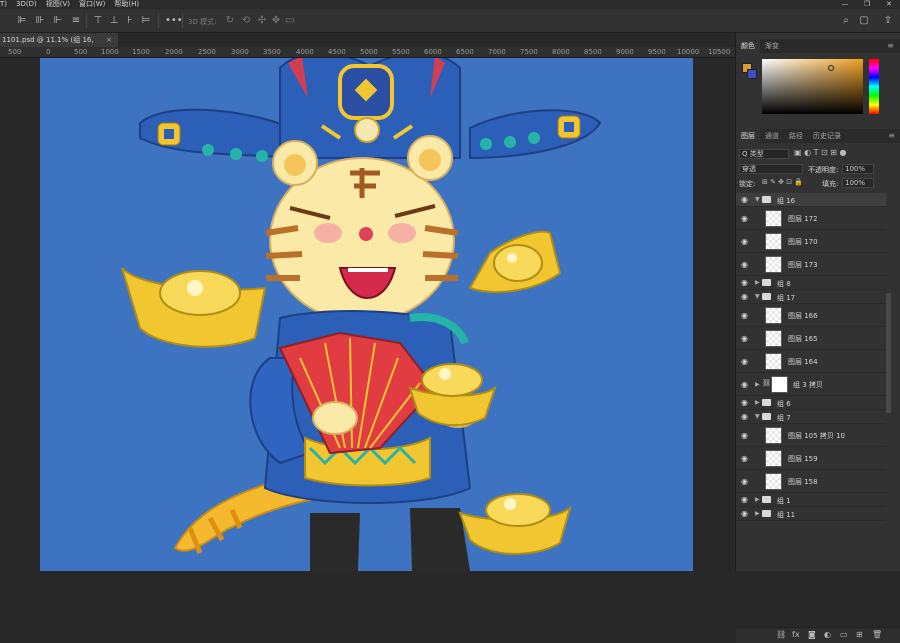 This screenshot has height=643, width=900. I want to click on document-close-icon: ×, so click(109, 40).